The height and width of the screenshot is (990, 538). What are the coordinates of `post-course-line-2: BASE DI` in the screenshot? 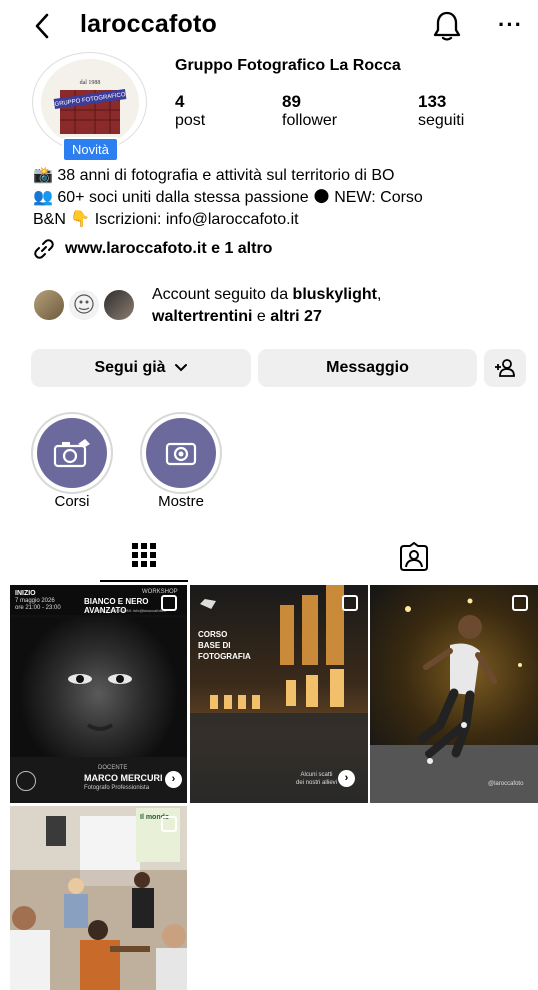 It's located at (214, 645).